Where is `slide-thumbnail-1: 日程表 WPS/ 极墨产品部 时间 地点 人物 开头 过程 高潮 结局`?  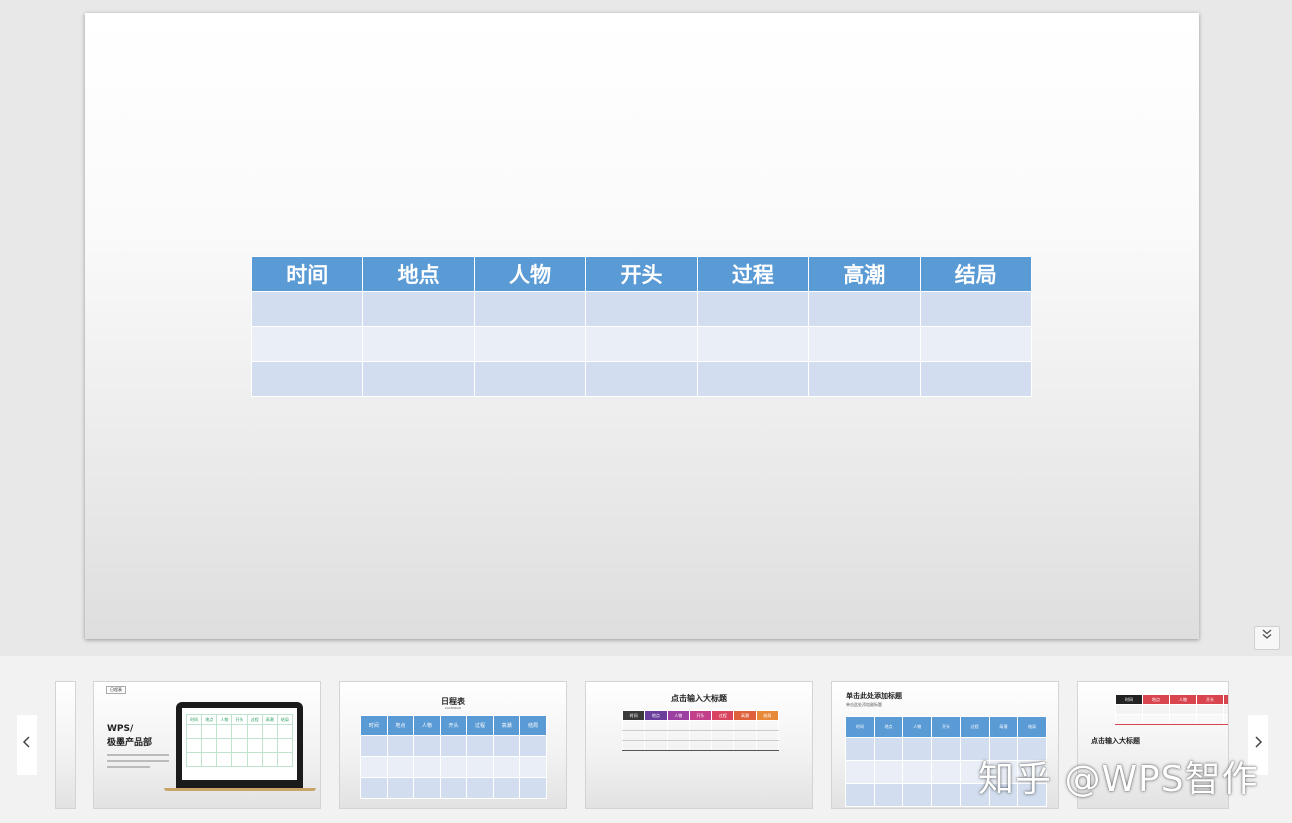 slide-thumbnail-1: 日程表 WPS/ 极墨产品部 时间 地点 人物 开头 过程 高潮 结局 is located at coordinates (207, 745).